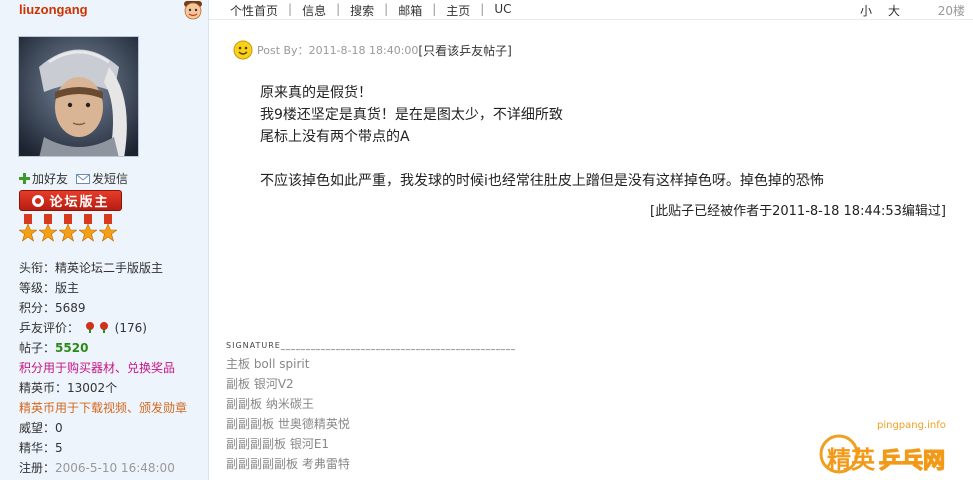 This screenshot has width=973, height=480. Describe the element at coordinates (464, 50) in the screenshot. I see `only-author-link: [只看该乒友帖子]` at that location.